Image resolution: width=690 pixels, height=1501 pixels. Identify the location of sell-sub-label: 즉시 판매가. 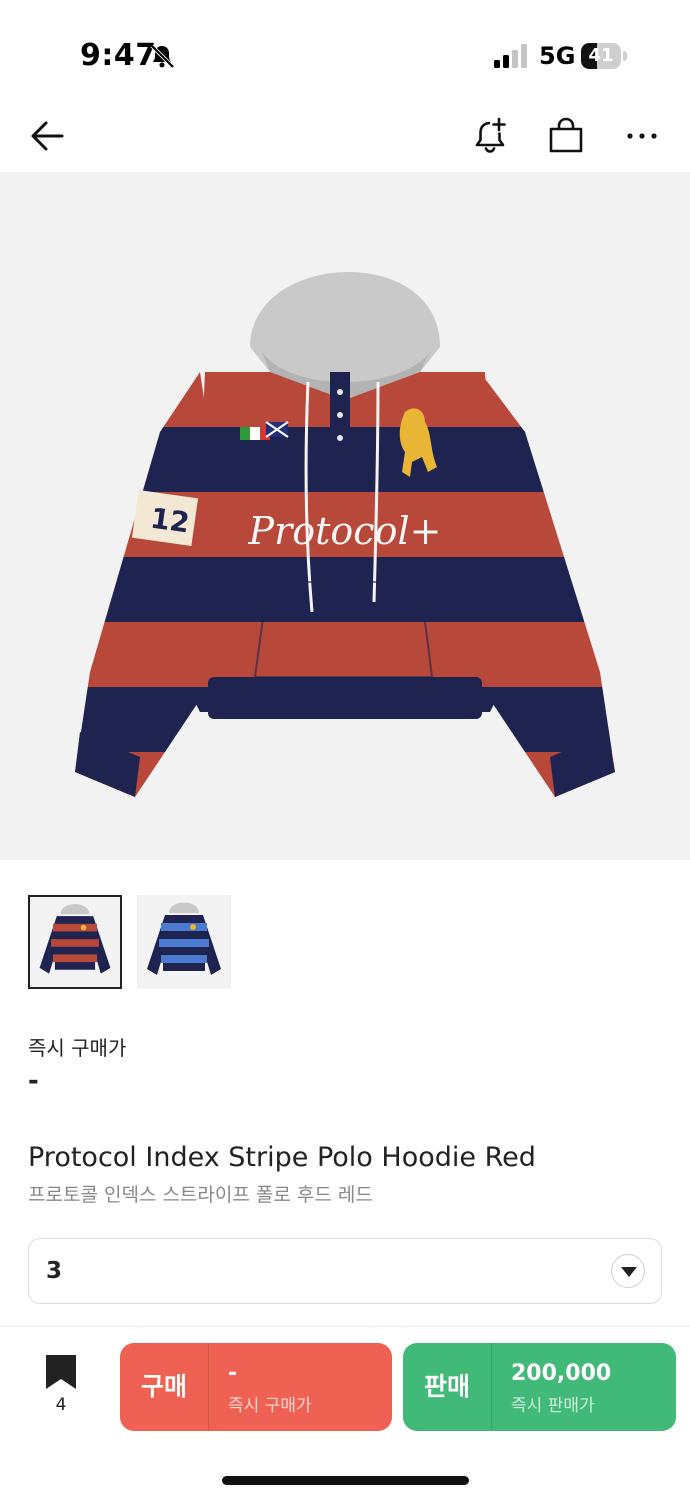
(553, 1406).